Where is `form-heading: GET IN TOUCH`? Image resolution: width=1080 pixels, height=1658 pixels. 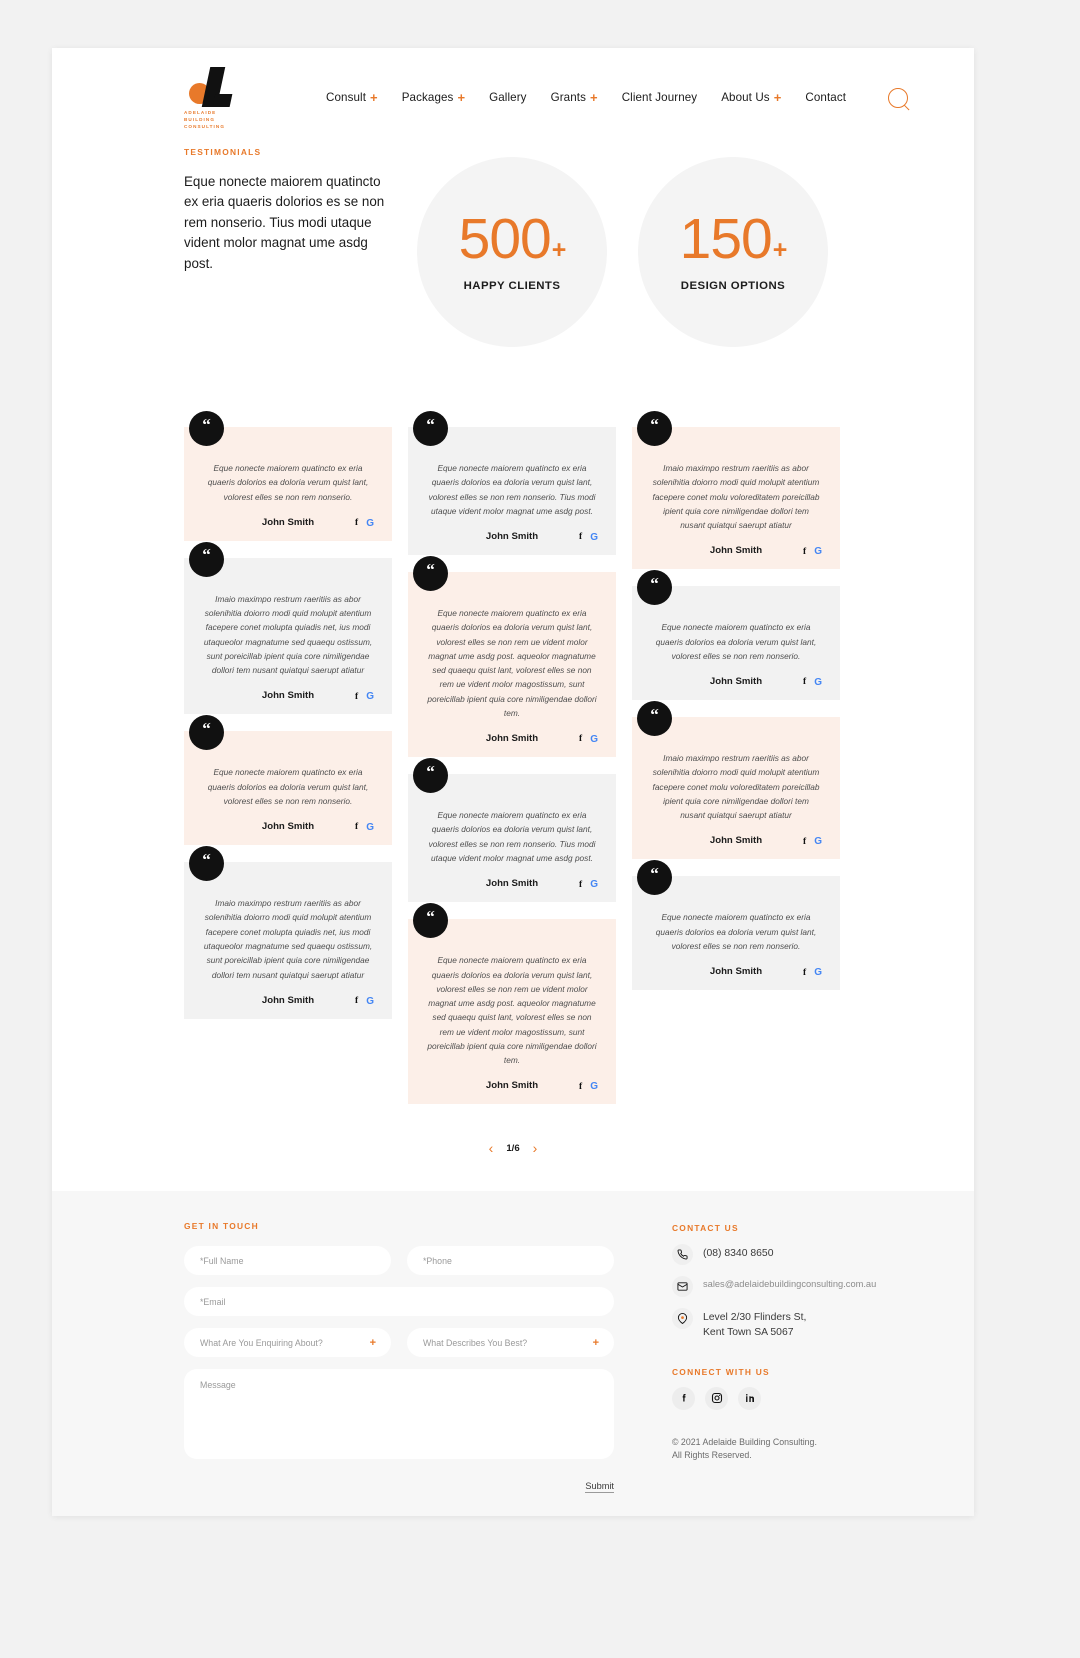 form-heading: GET IN TOUCH is located at coordinates (221, 1226).